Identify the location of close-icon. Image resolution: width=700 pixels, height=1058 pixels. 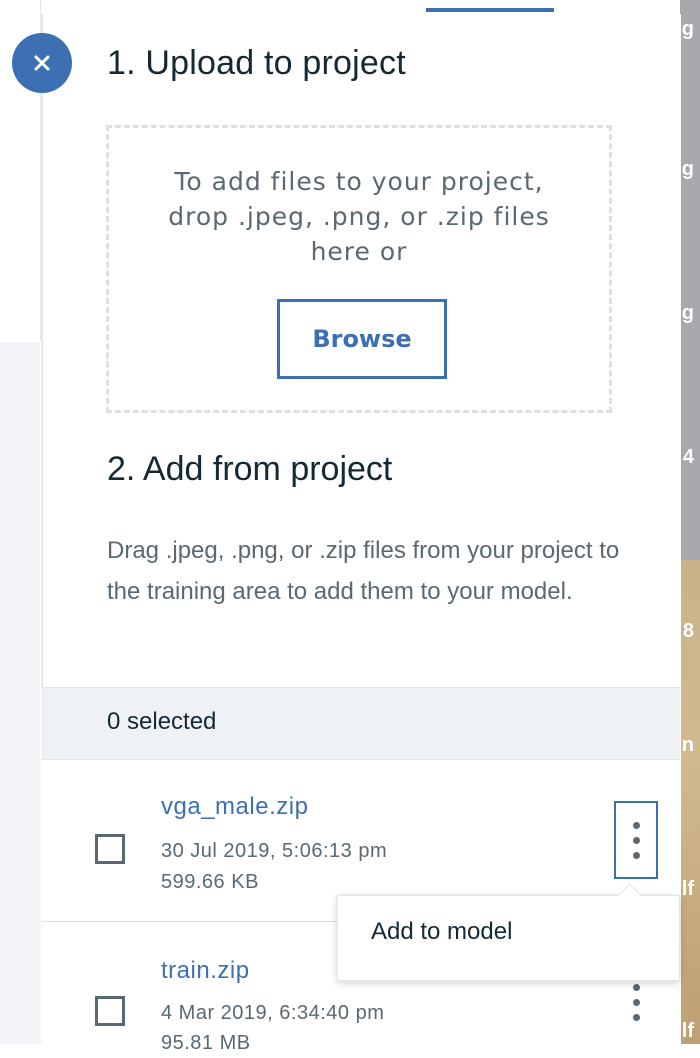
(42, 63).